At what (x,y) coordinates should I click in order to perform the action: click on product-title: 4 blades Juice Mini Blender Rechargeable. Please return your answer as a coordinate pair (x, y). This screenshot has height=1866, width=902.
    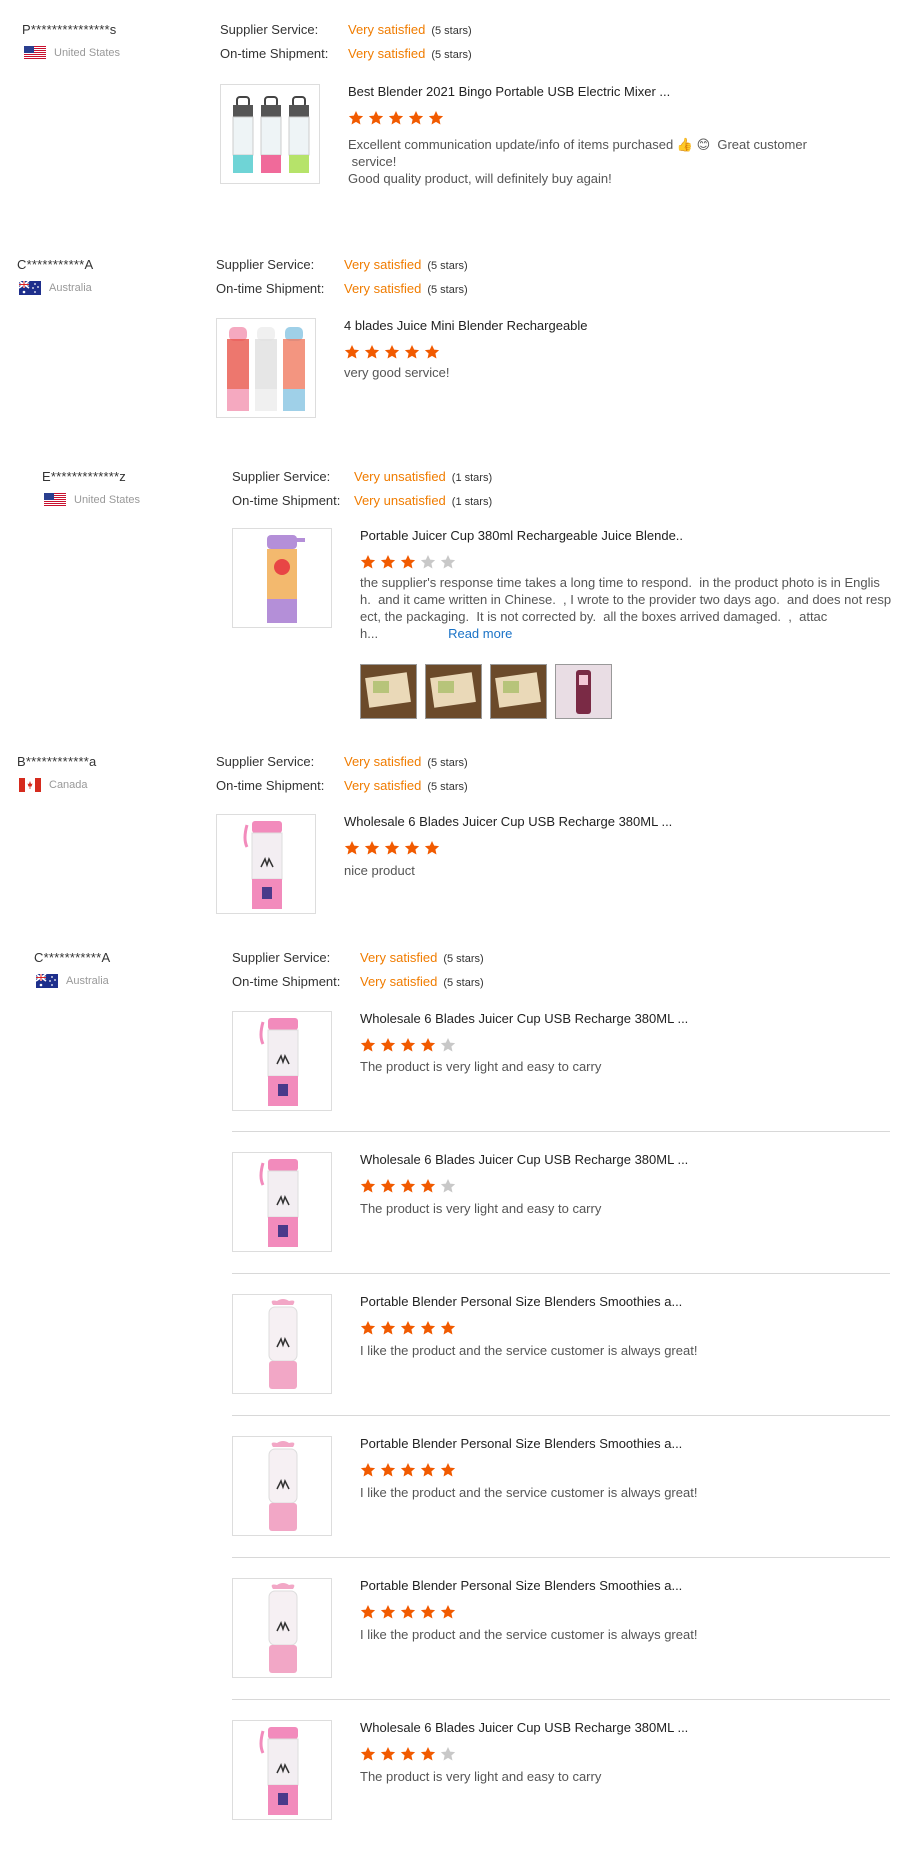
    Looking at the image, I should click on (466, 325).